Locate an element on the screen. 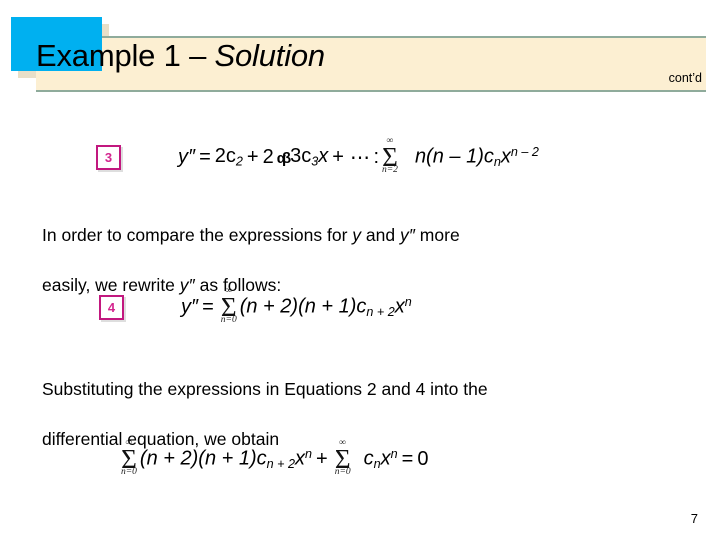 Image resolution: width=720 pixels, height=540 pixels. eq3-ellipsis: ⋯ is located at coordinates (360, 157).